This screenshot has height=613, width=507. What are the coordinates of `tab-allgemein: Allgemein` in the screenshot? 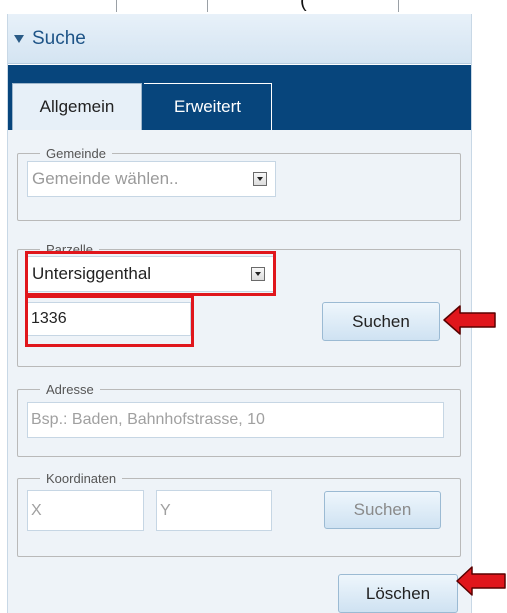 It's located at (77, 106).